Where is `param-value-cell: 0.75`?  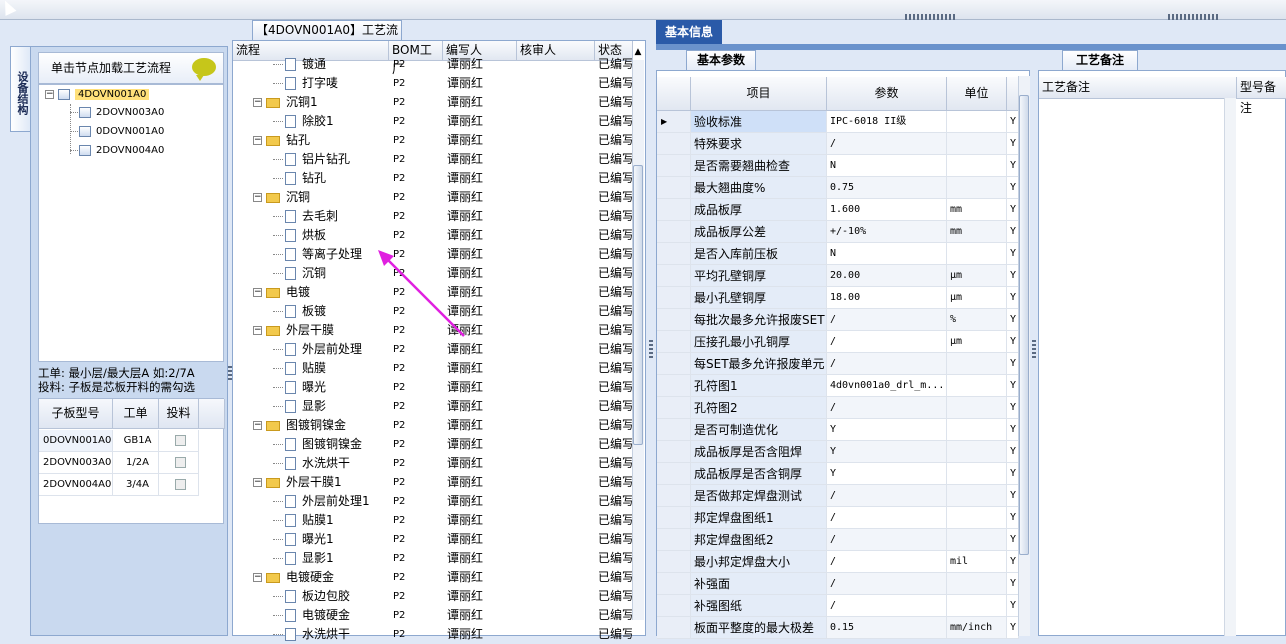 param-value-cell: 0.75 is located at coordinates (887, 187).